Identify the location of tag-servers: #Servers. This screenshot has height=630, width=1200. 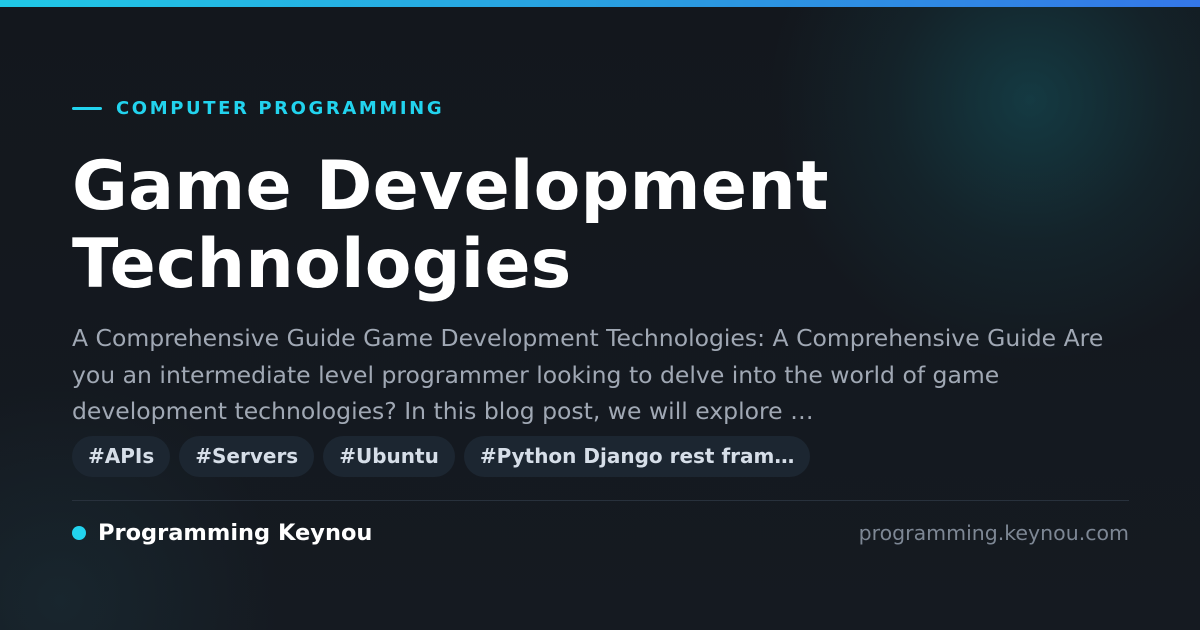
(247, 456).